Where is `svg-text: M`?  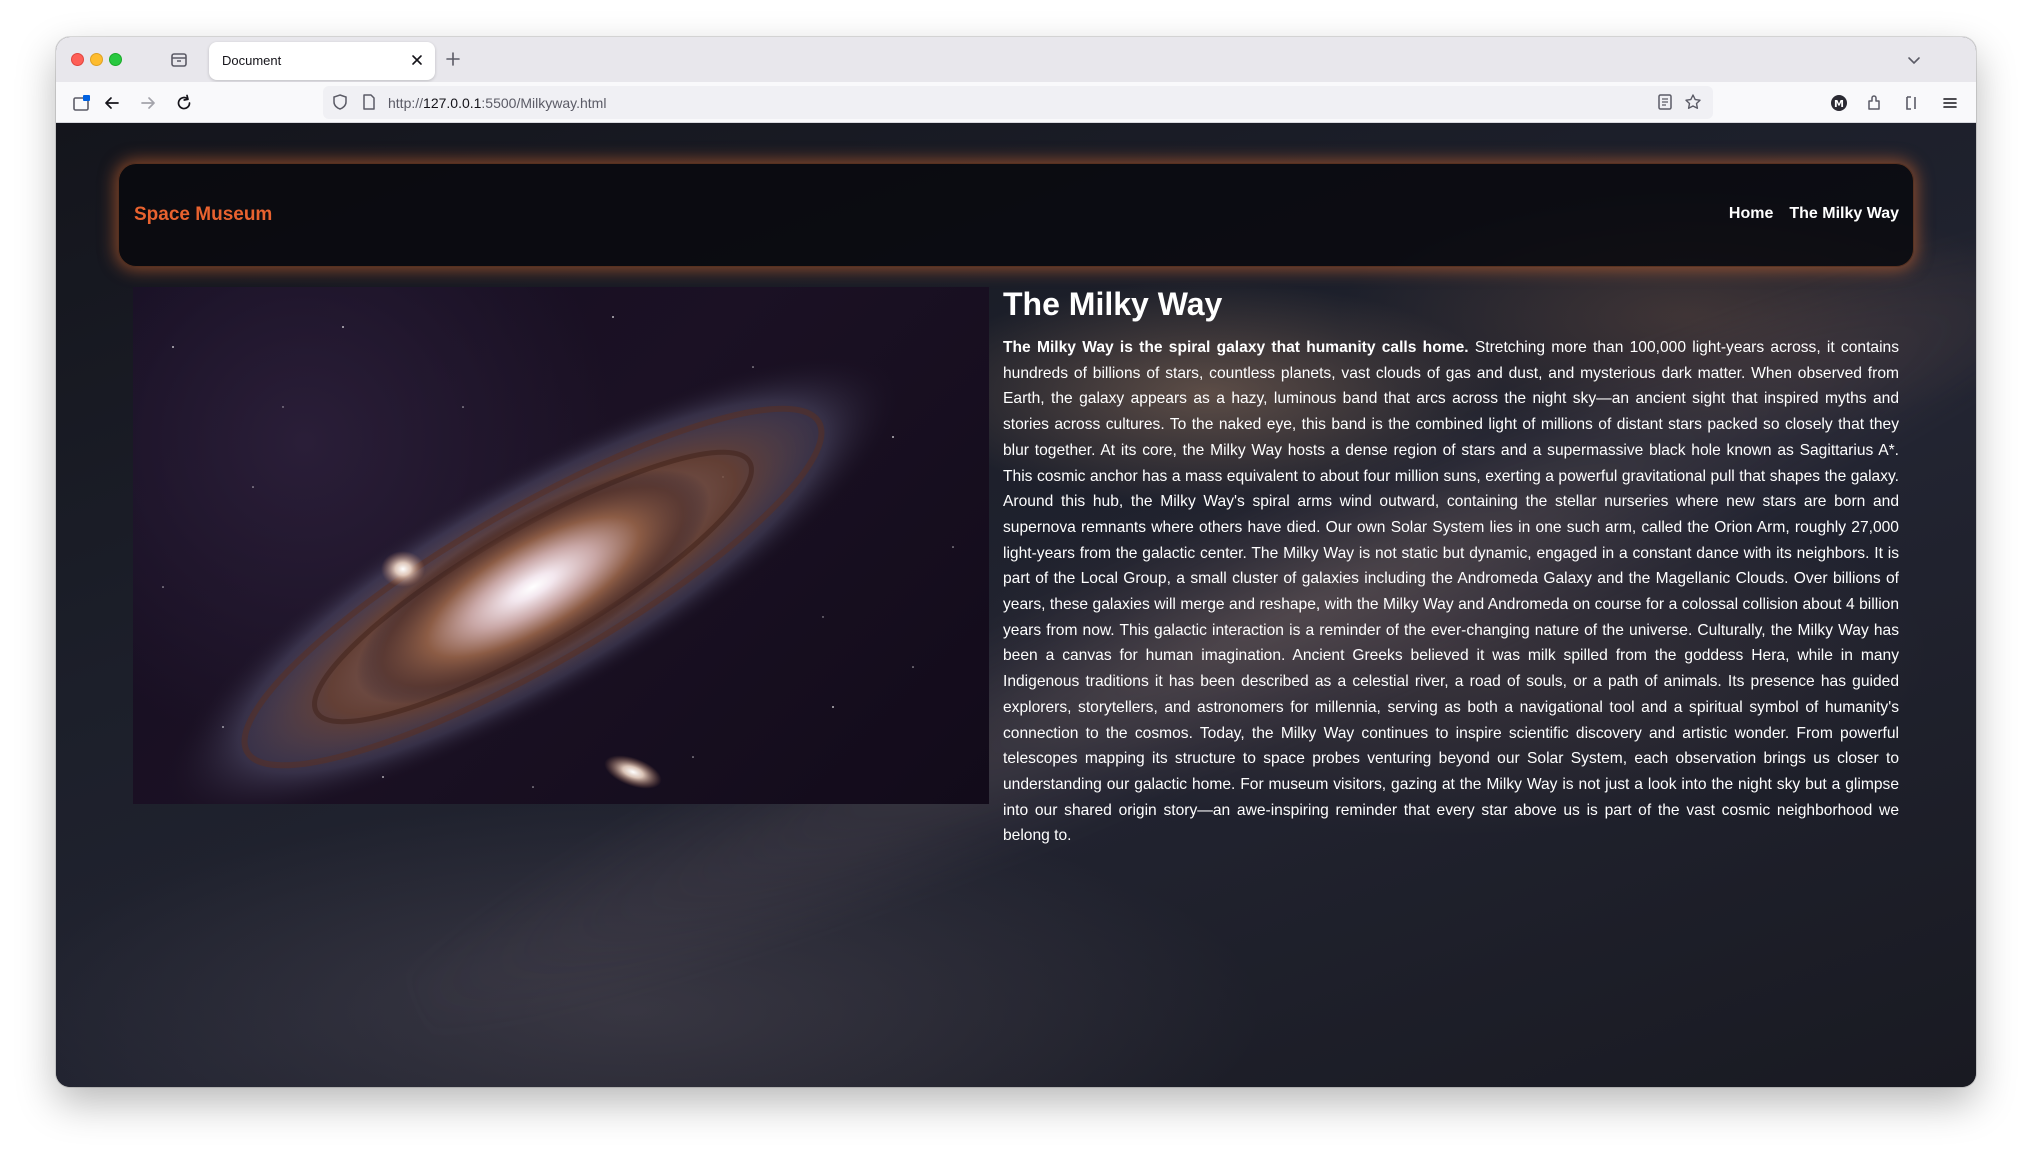 svg-text: M is located at coordinates (1839, 104).